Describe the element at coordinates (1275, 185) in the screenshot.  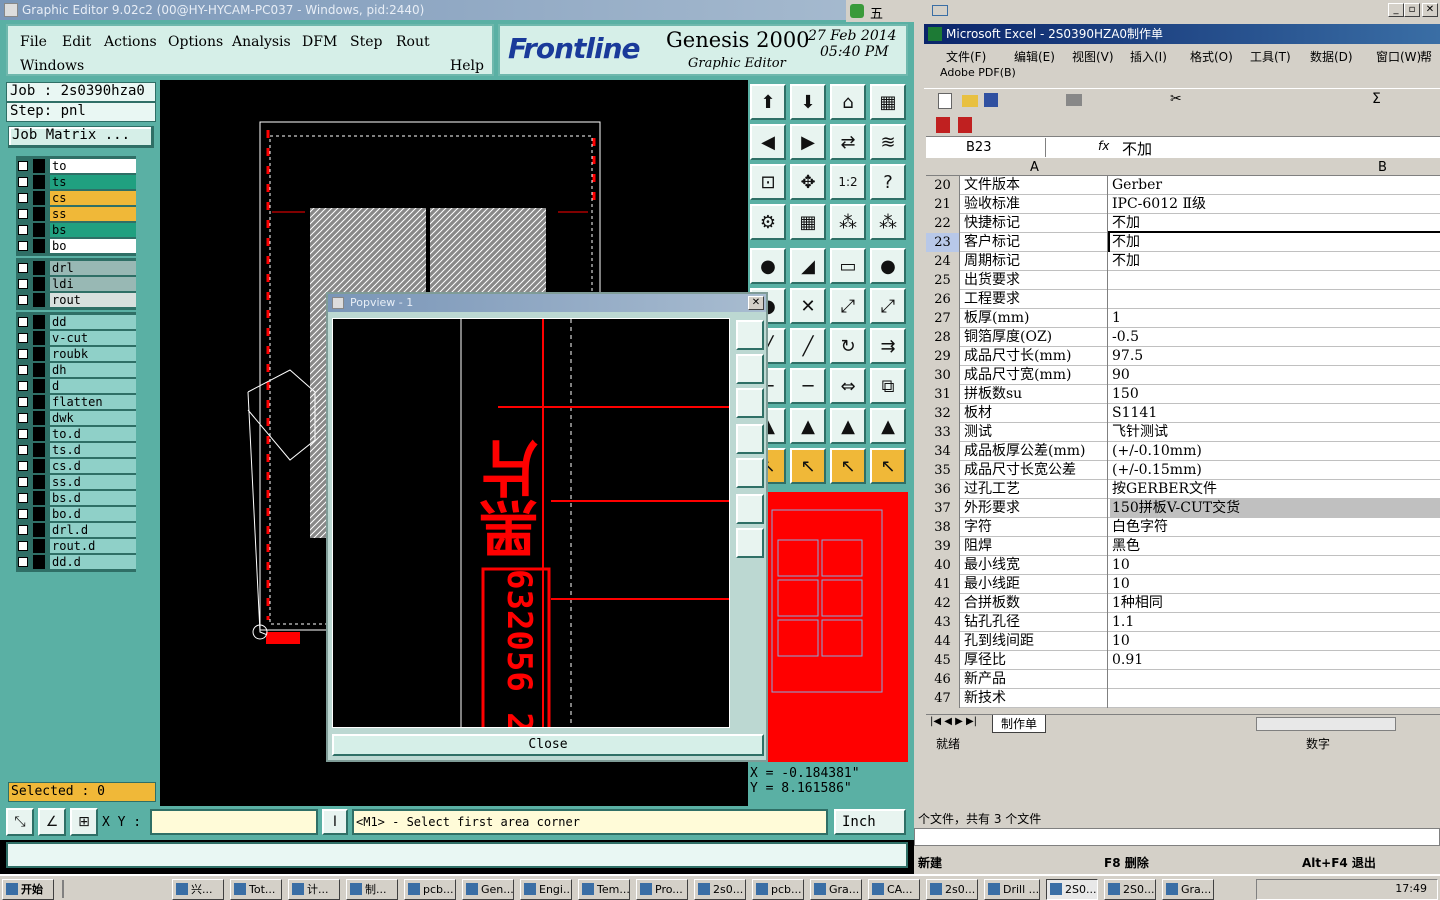
I see `cell-b: Gerber` at that location.